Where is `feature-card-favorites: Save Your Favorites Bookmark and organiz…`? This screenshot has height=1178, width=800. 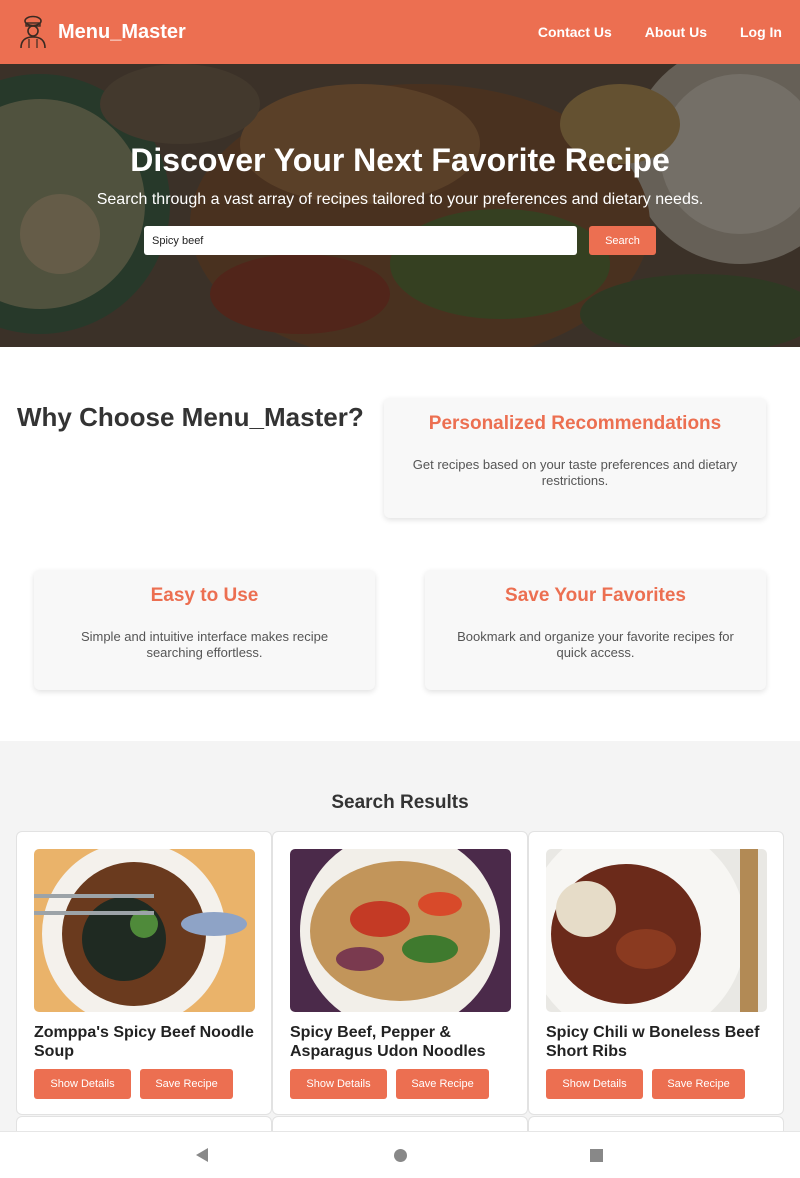 feature-card-favorites: Save Your Favorites Bookmark and organiz… is located at coordinates (595, 630).